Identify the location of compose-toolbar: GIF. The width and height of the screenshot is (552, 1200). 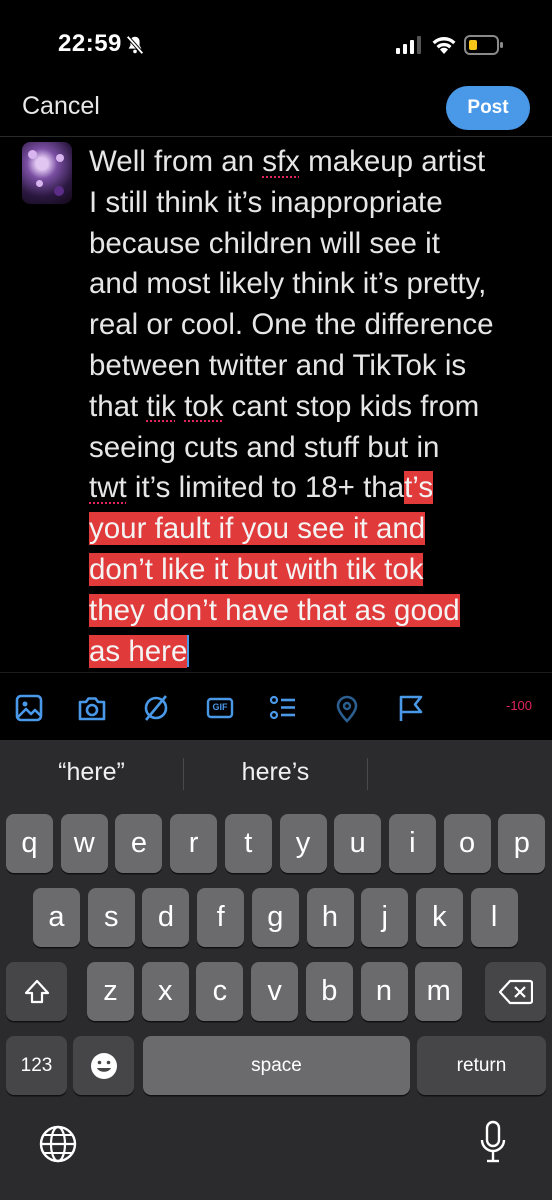
(276, 706).